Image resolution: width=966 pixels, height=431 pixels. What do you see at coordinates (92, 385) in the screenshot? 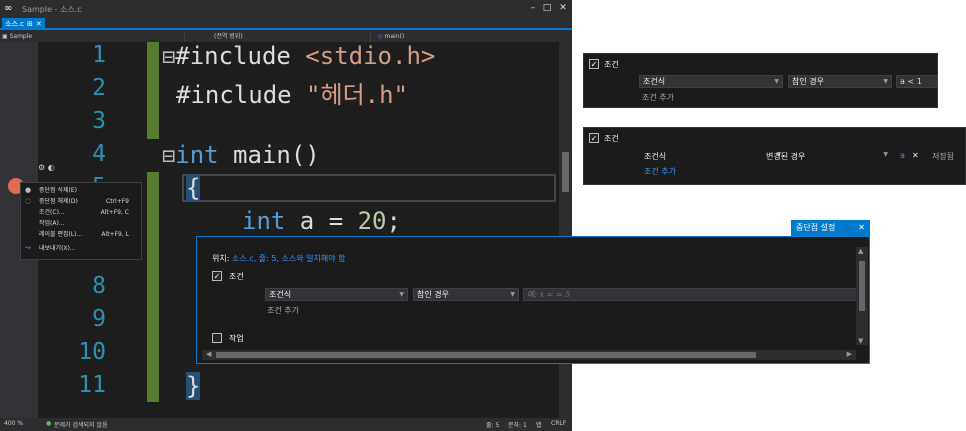
I see `line-number: 11` at bounding box center [92, 385].